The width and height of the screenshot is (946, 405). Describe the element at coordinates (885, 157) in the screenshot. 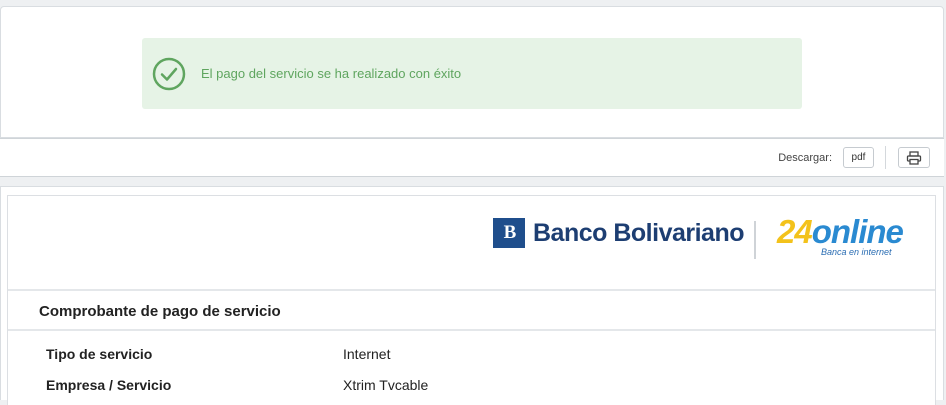

I see `toolbar-divider` at that location.